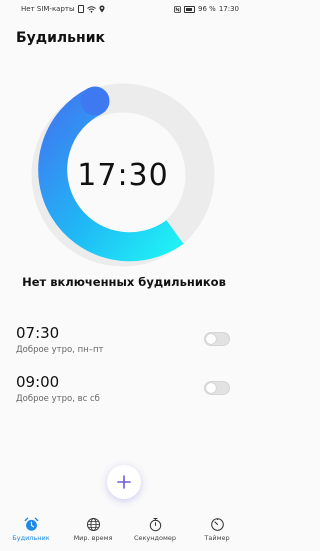  I want to click on dial-time: 17:30, so click(123, 175).